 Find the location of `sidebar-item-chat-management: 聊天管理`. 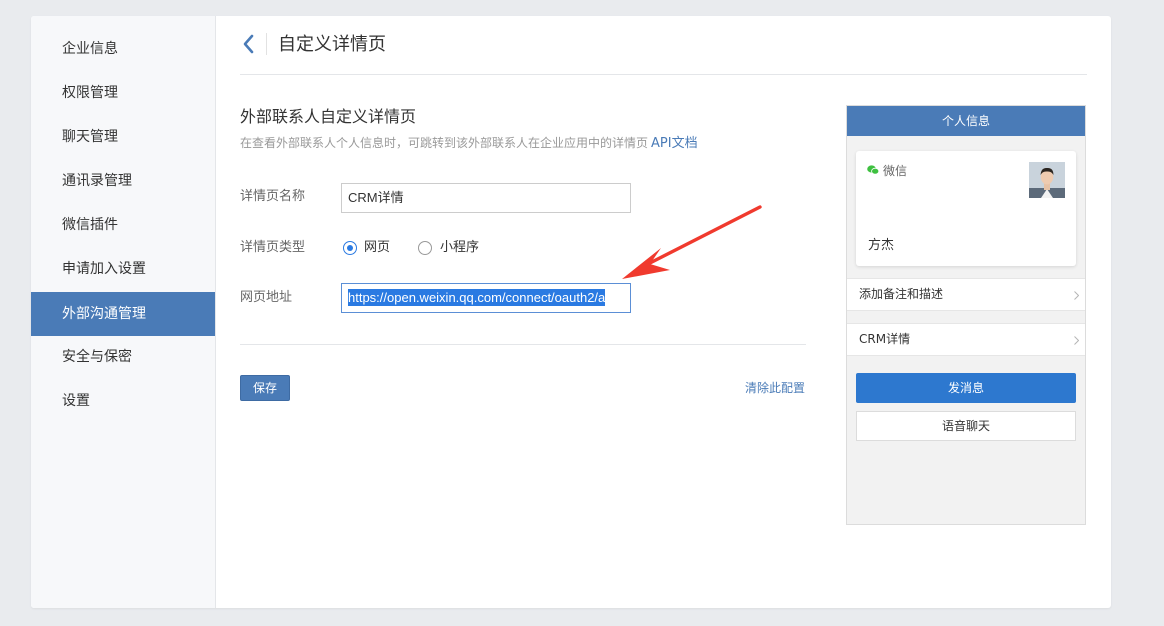

sidebar-item-chat-management: 聊天管理 is located at coordinates (123, 137).